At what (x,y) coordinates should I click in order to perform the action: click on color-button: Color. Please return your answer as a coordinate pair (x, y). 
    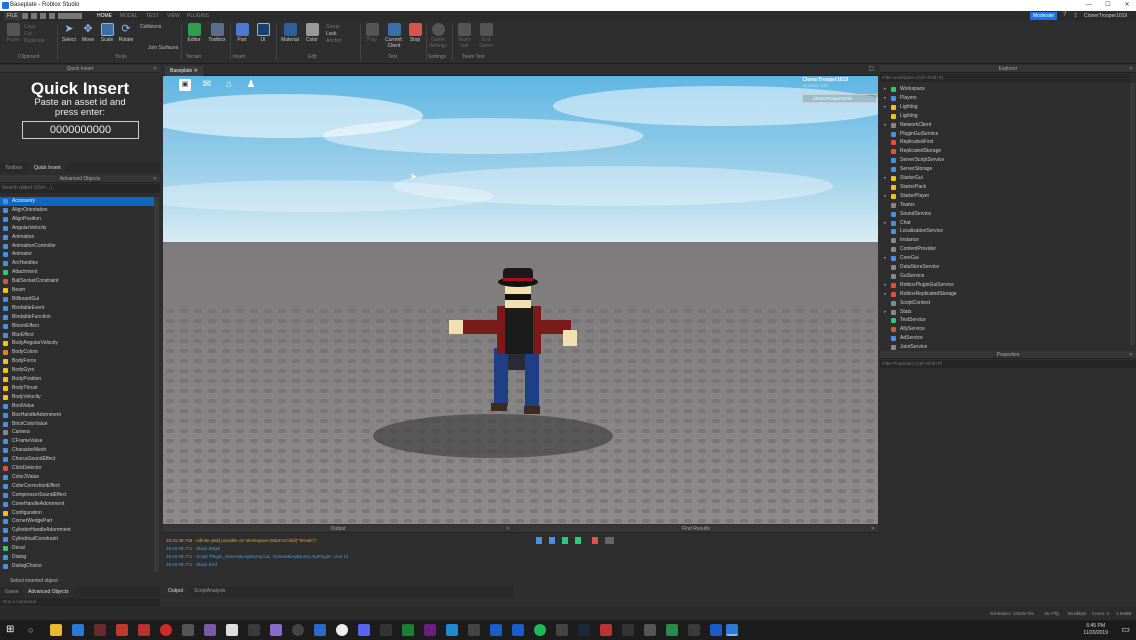
    Looking at the image, I should click on (312, 33).